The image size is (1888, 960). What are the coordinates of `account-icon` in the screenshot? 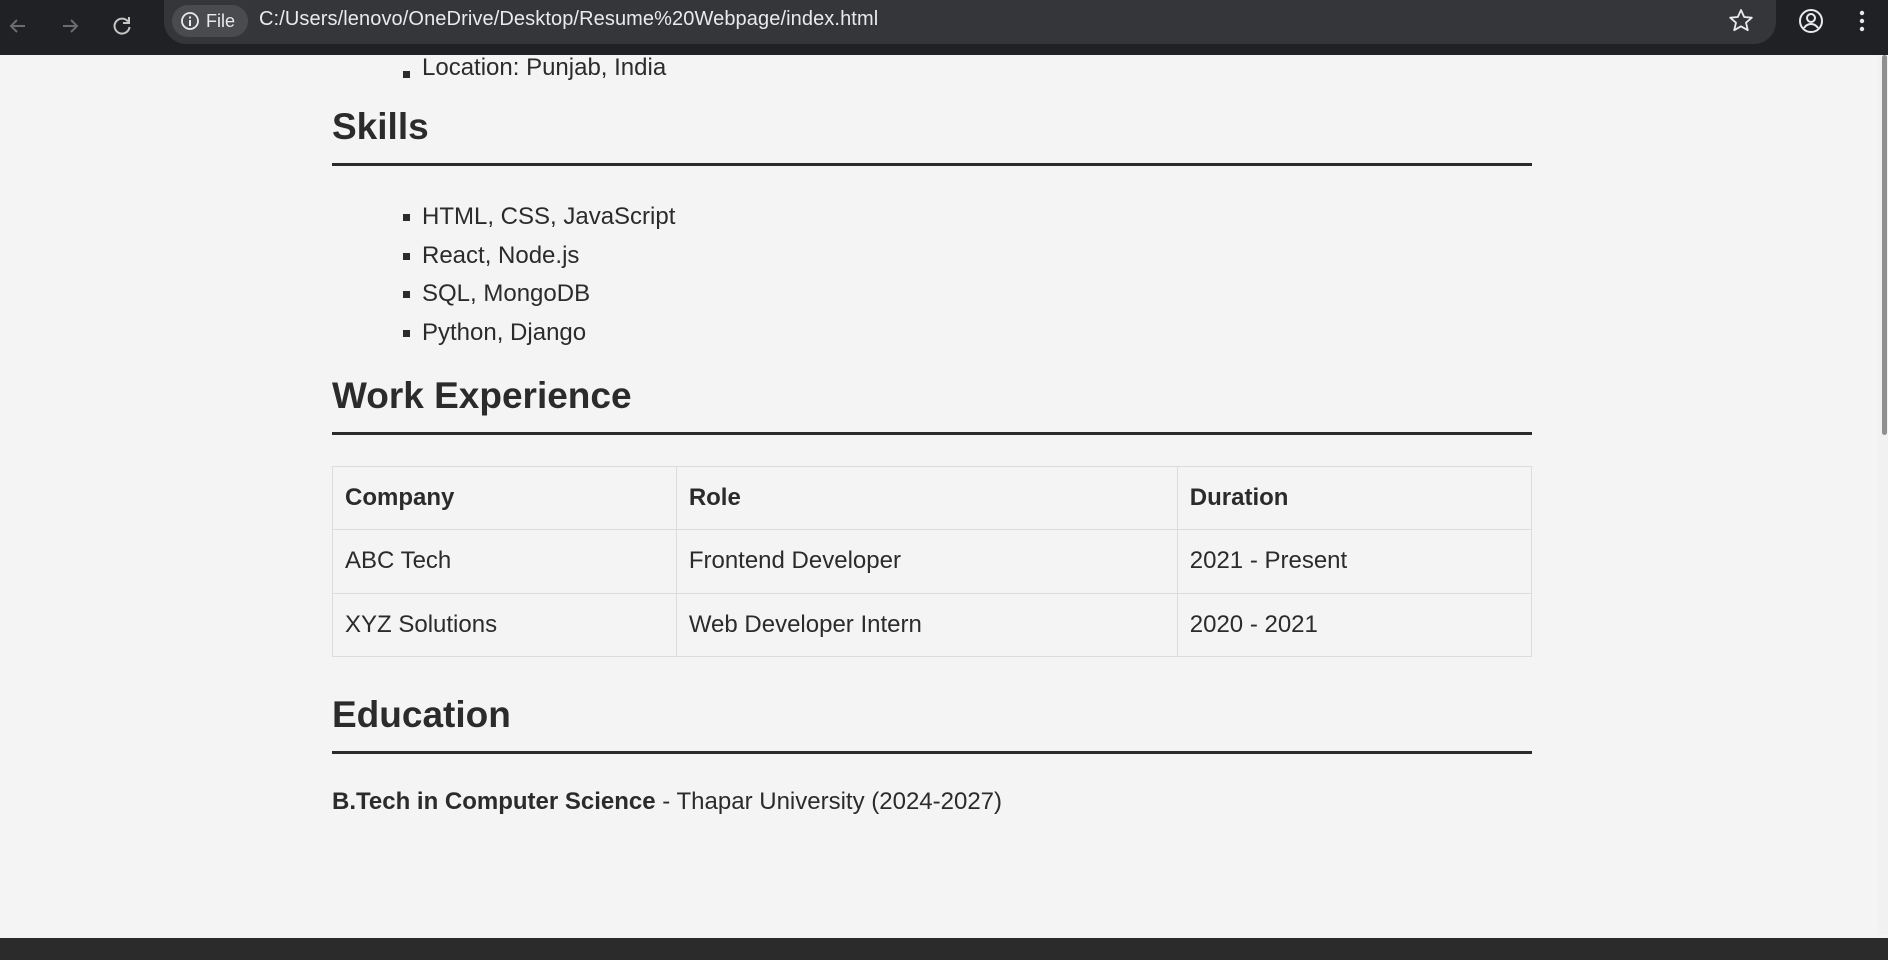 It's located at (1811, 21).